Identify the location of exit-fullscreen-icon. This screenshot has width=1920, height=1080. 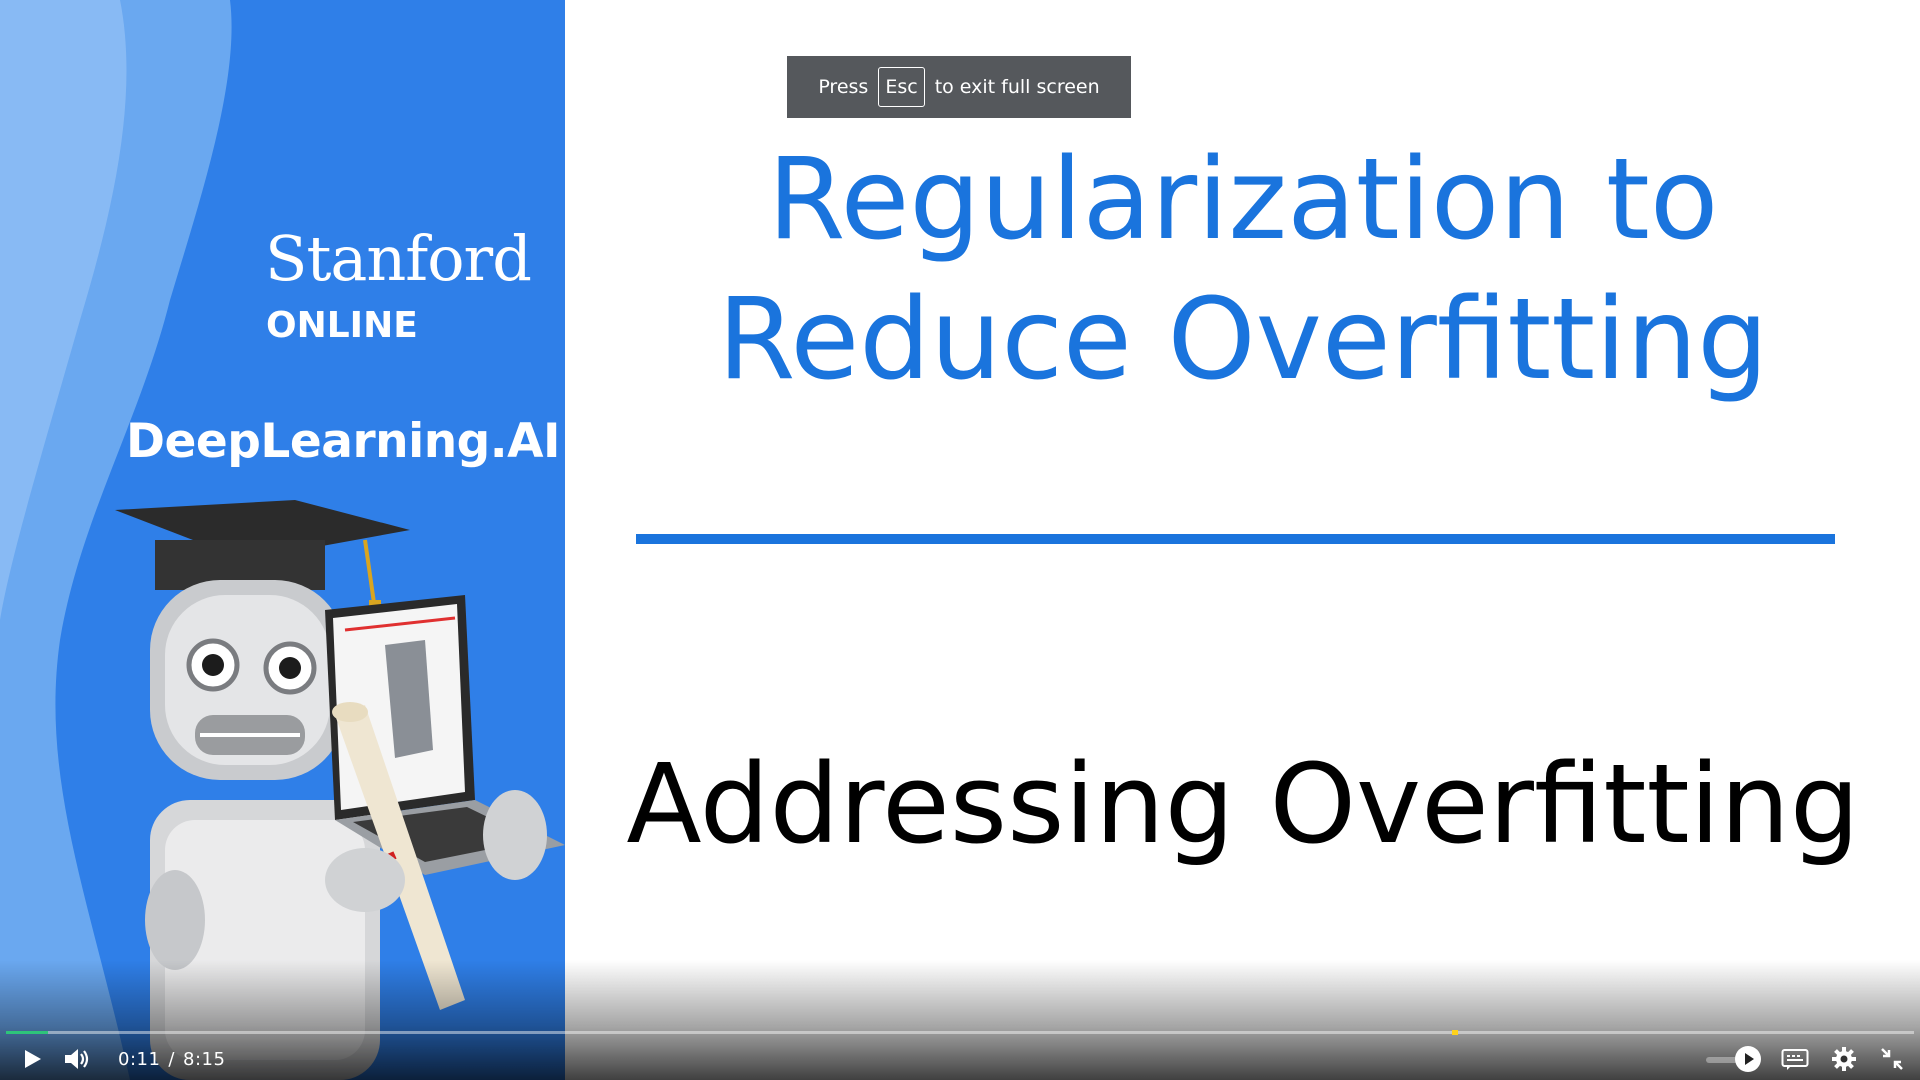
(1892, 1059).